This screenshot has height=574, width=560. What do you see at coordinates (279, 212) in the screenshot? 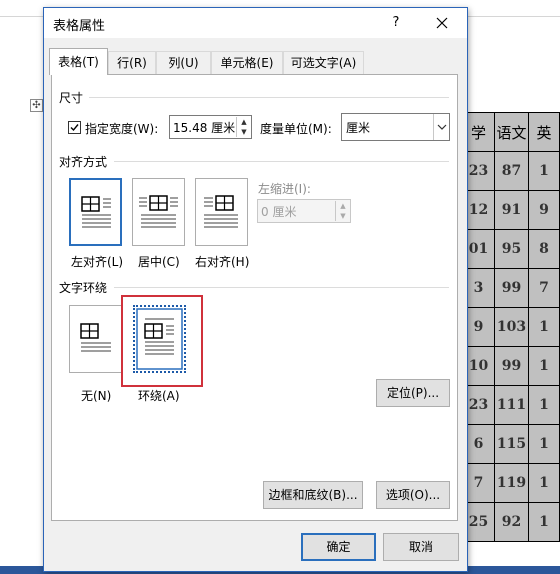
I see `indent-value: 0 厘米` at bounding box center [279, 212].